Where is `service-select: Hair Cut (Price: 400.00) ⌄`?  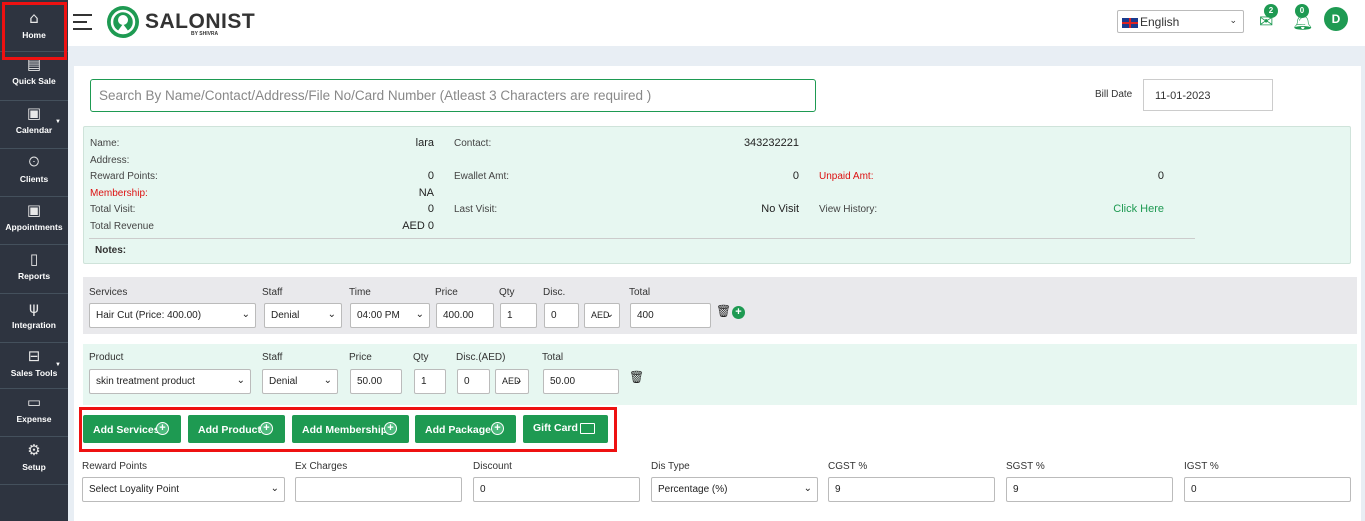
service-select: Hair Cut (Price: 400.00) ⌄ is located at coordinates (172, 315).